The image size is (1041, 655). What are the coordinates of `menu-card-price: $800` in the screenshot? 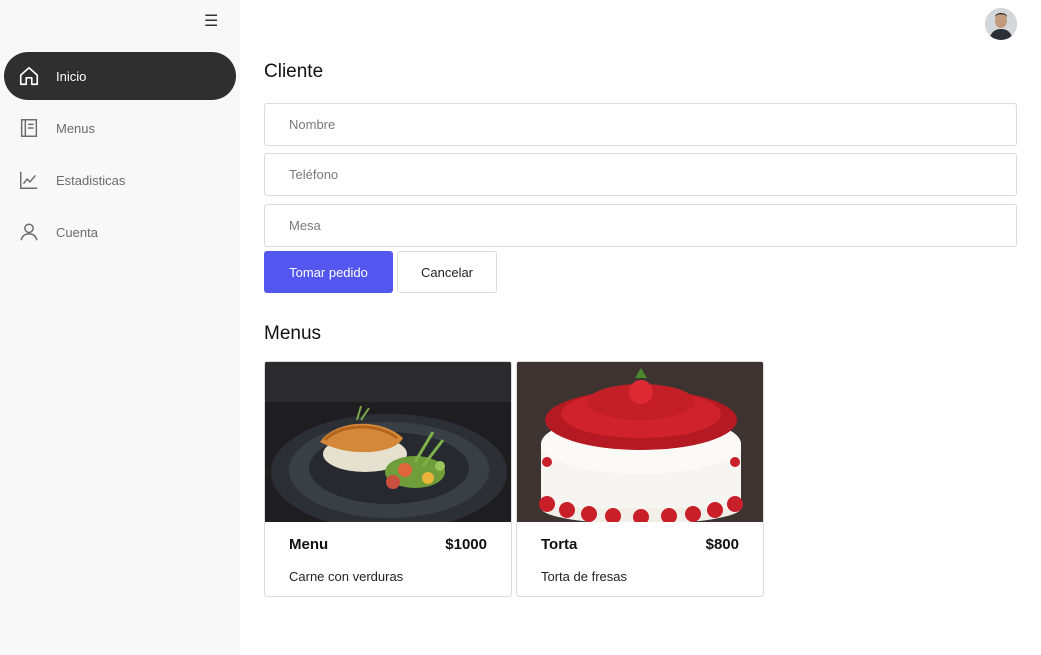 It's located at (722, 544).